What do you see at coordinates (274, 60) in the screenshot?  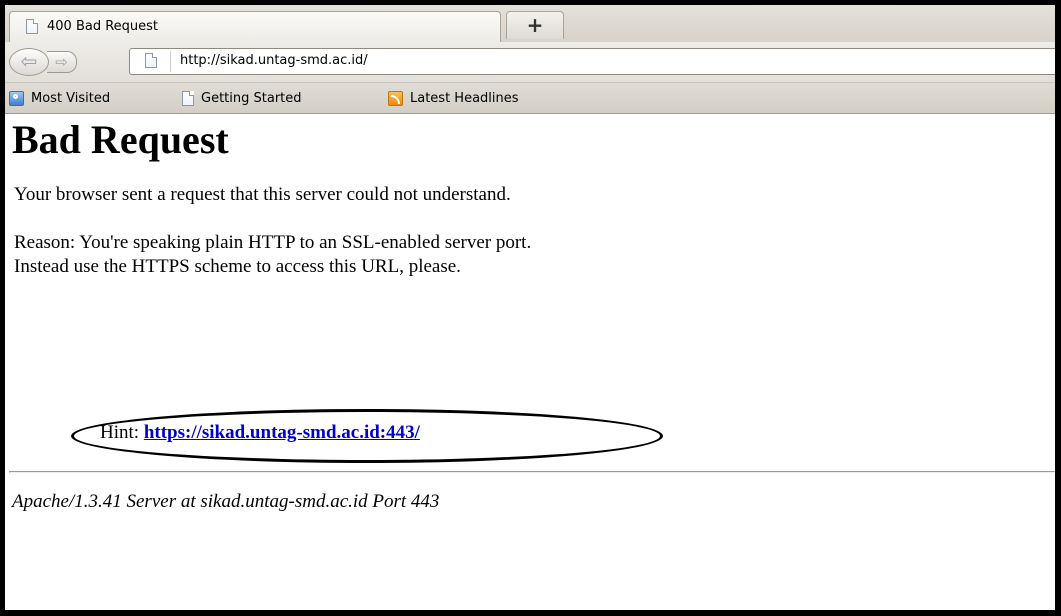 I see `url-text: http://sikad.untag-smd.ac.id/` at bounding box center [274, 60].